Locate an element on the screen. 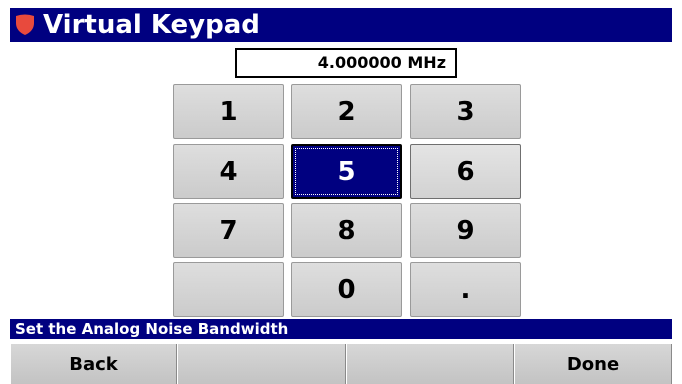  key-8: 8 is located at coordinates (346, 230).